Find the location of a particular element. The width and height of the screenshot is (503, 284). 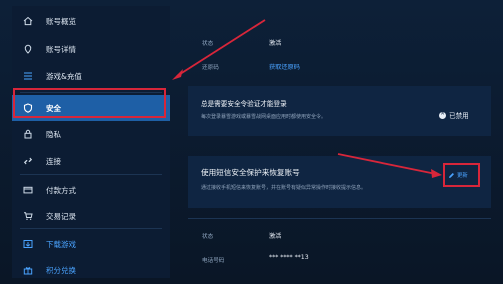

sidebar-item-games-recharge: 游戏&充值 is located at coordinates (91, 76).